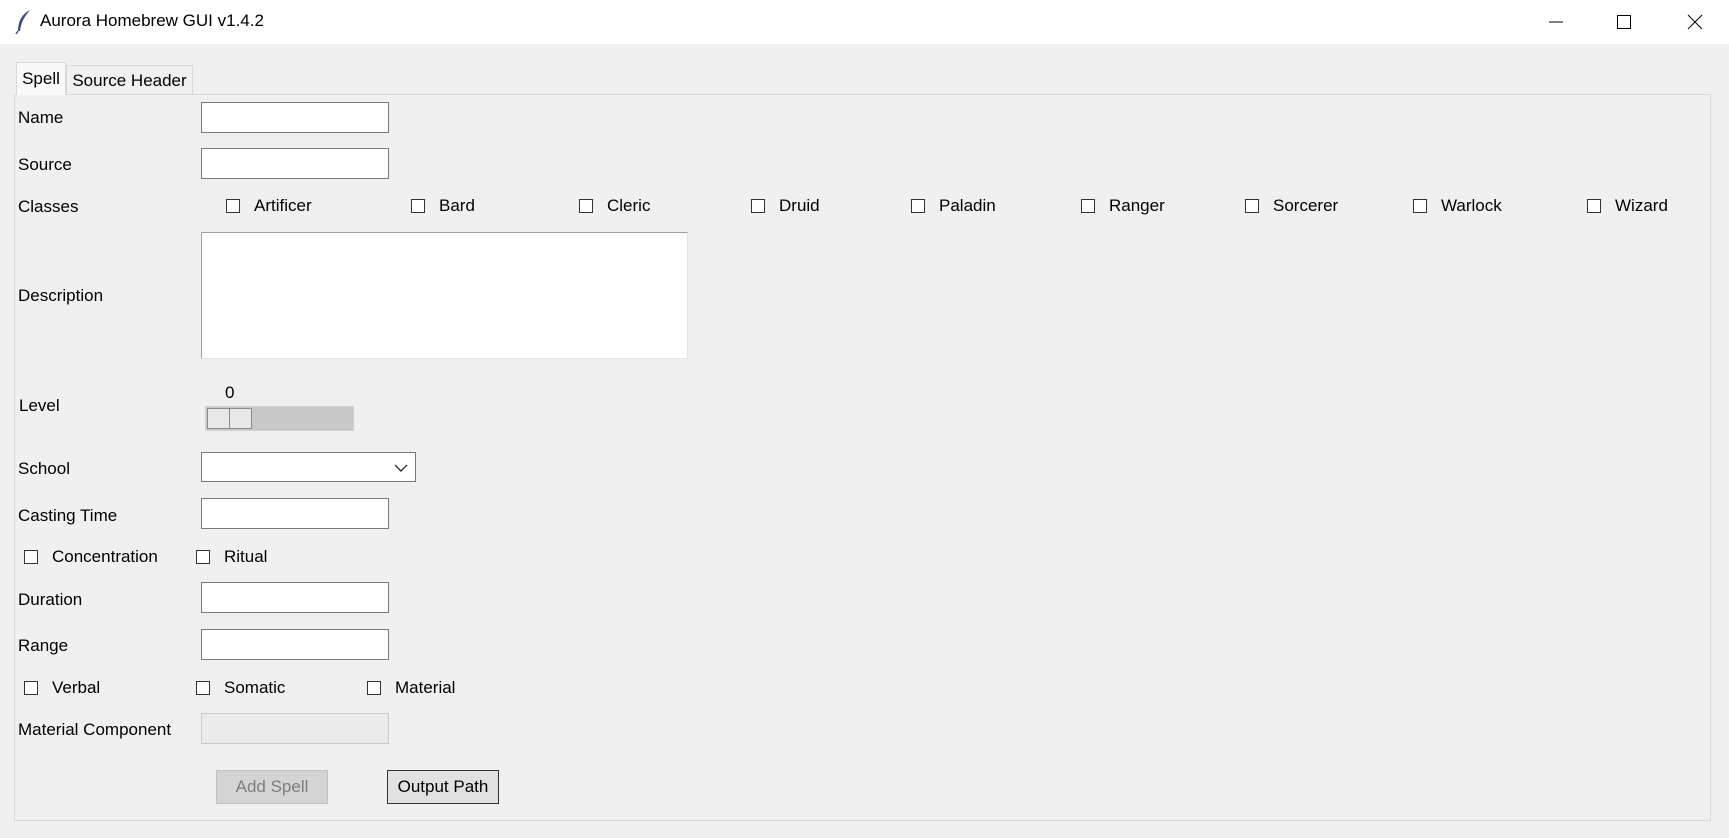 This screenshot has height=838, width=1729. Describe the element at coordinates (272, 787) in the screenshot. I see `add-spell-button: Add Spell` at that location.